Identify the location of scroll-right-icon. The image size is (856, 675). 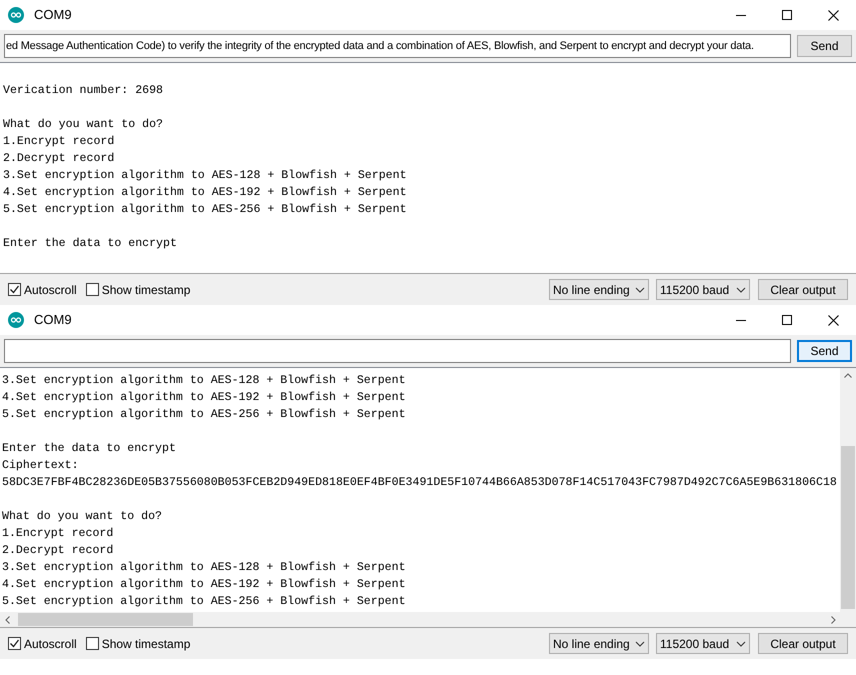
(833, 620).